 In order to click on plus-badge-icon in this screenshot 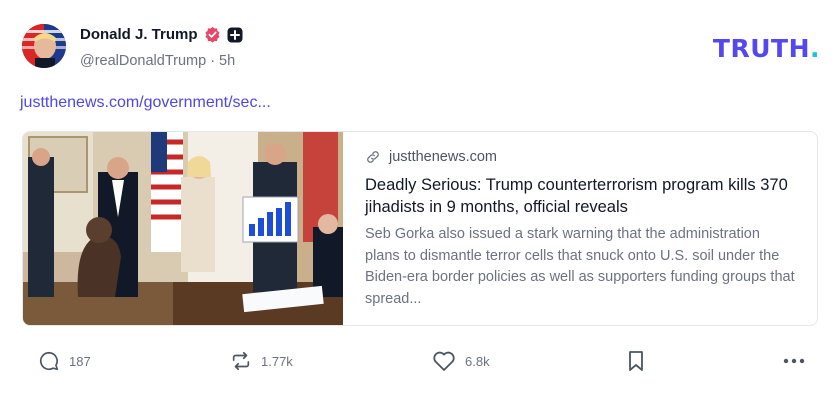, I will do `click(235, 34)`.